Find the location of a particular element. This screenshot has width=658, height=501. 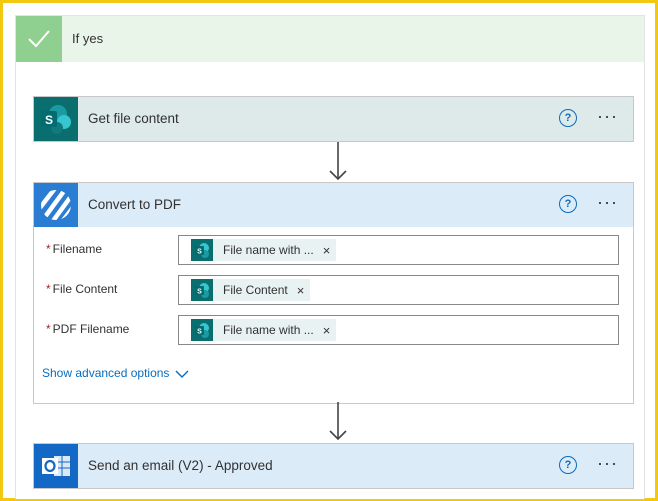

file-content-field: * File Content S File Content × is located at coordinates (333, 290).